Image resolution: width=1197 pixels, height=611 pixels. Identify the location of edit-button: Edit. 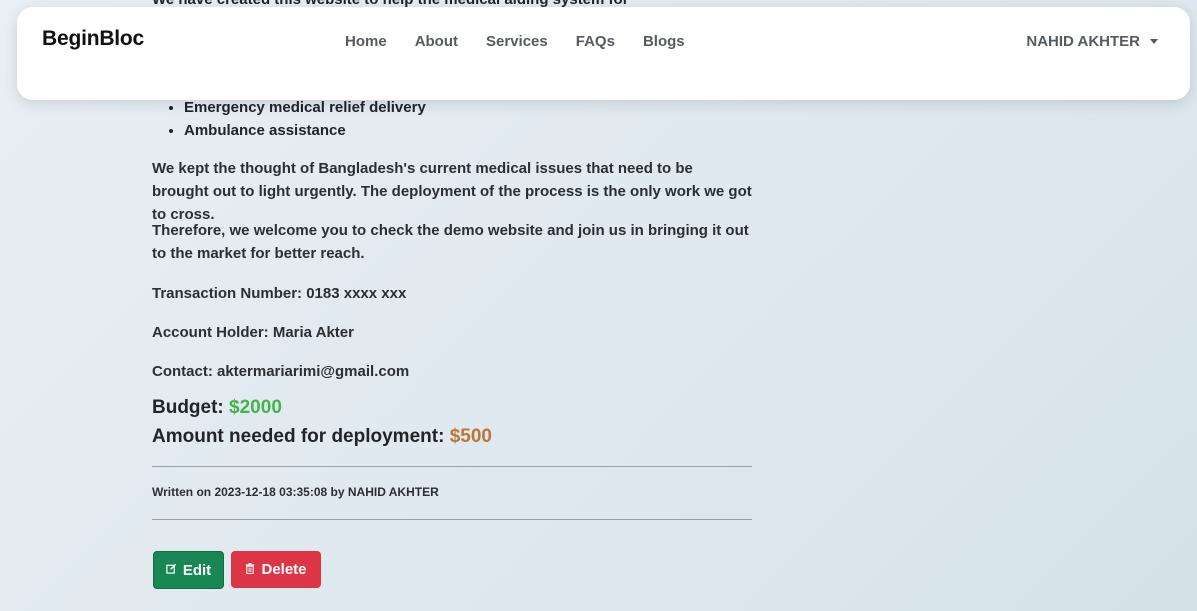
(188, 570).